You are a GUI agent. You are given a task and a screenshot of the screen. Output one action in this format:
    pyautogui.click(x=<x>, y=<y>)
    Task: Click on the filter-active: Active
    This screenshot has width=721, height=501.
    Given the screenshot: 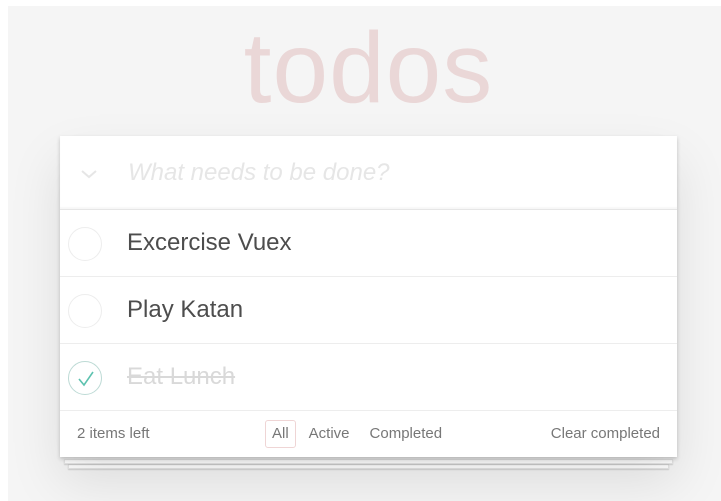 What is the action you would take?
    pyautogui.click(x=329, y=434)
    